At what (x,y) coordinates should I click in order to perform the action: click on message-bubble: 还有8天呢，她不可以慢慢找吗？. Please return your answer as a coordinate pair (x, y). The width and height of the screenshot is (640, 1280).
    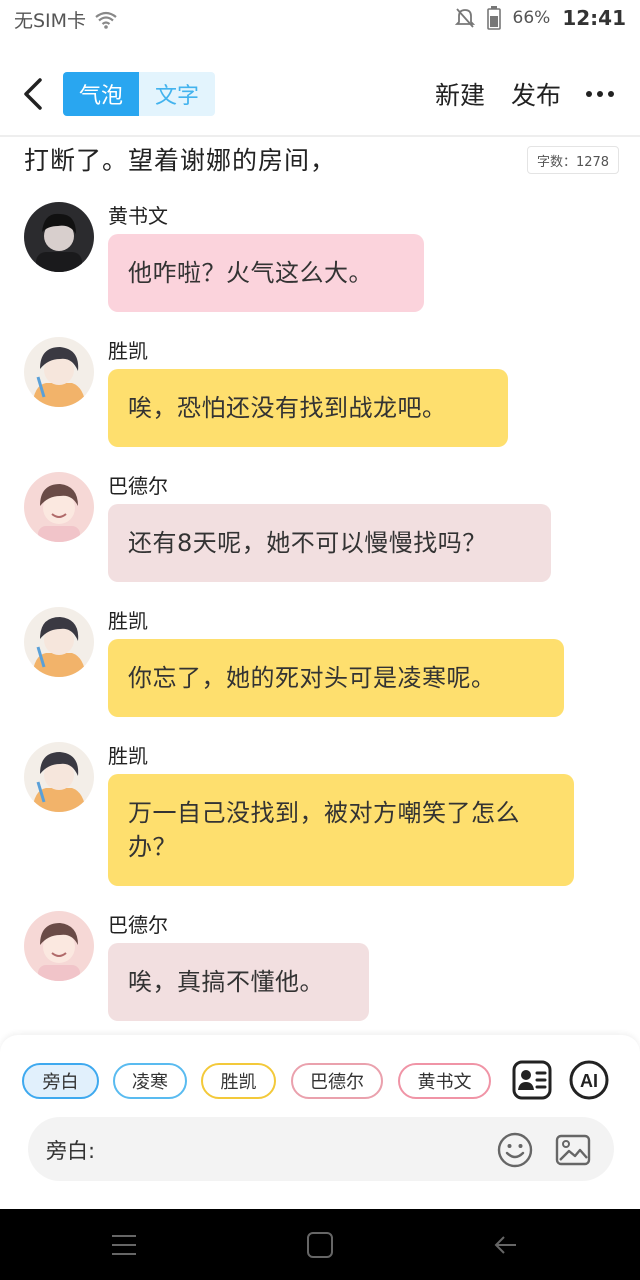
    Looking at the image, I should click on (329, 543).